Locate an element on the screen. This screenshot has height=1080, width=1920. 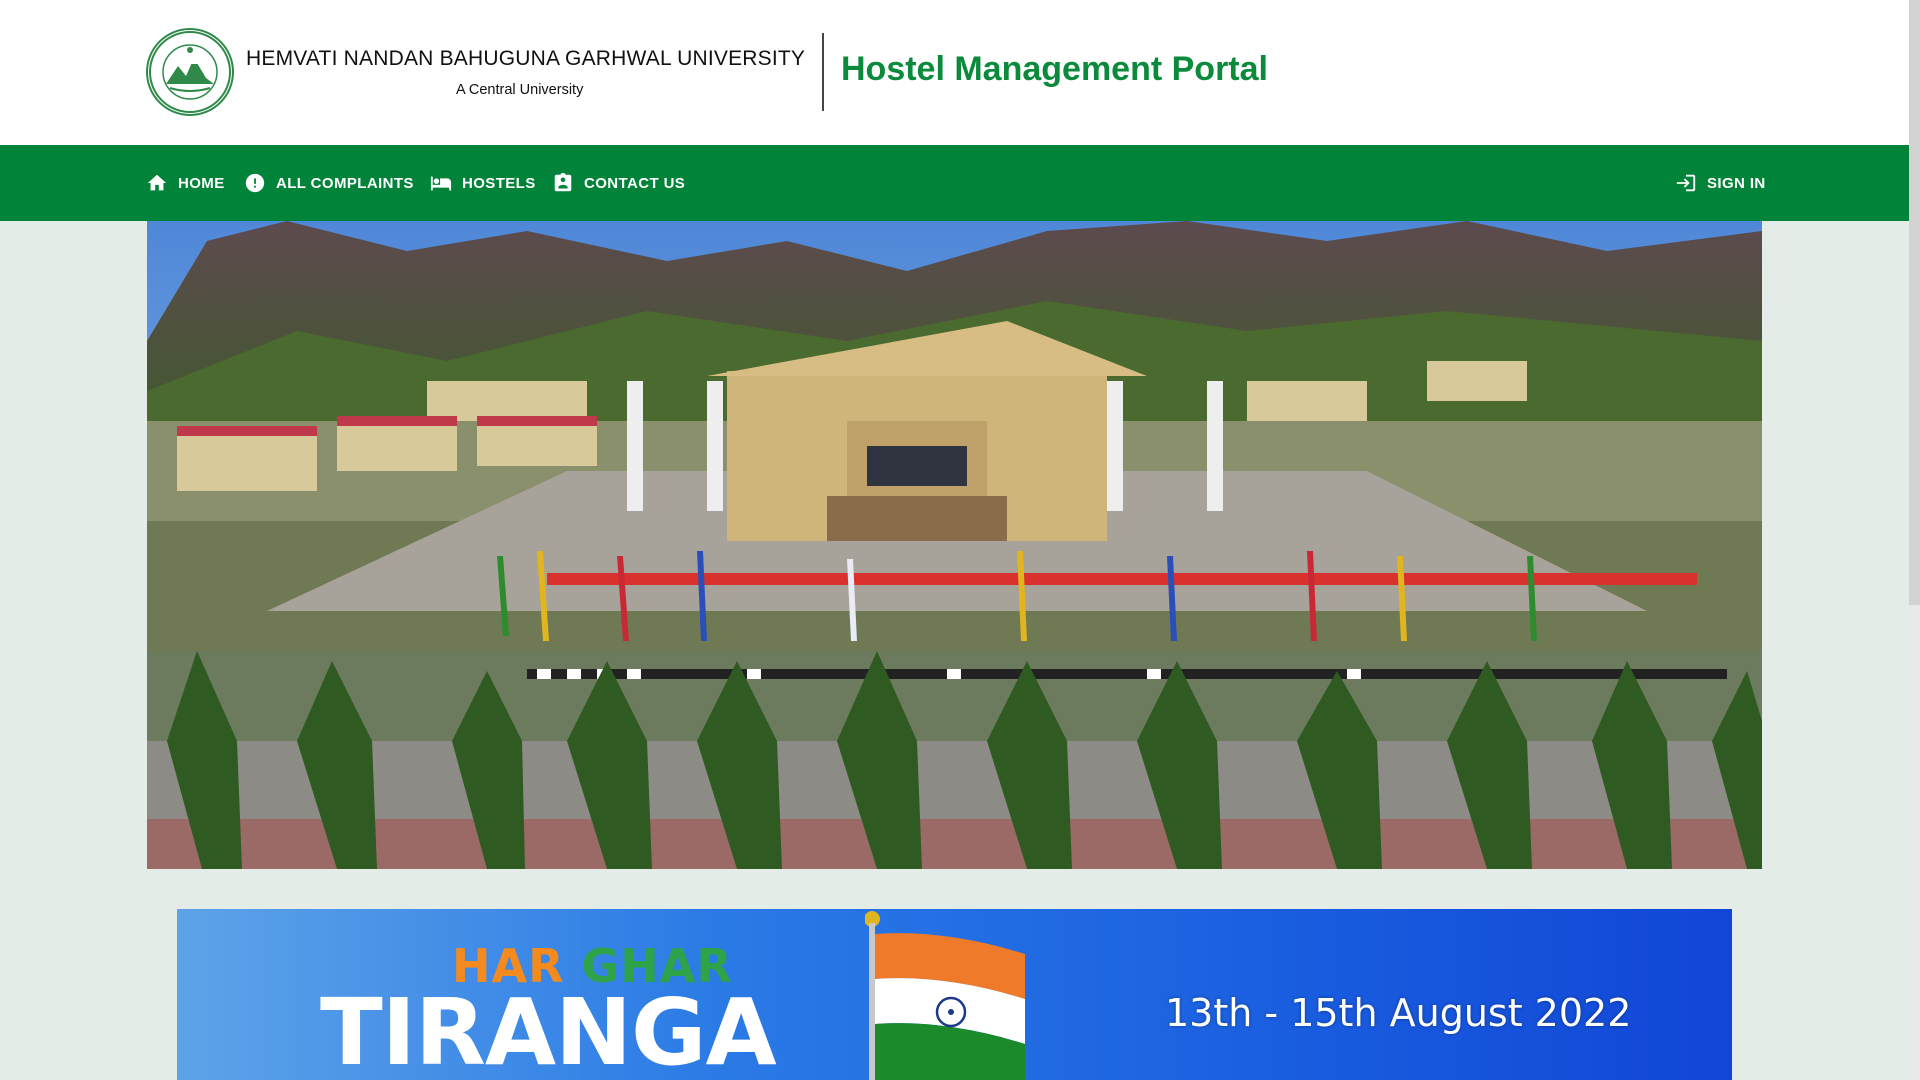
nav-hostels-label: HOSTELS is located at coordinates (499, 183).